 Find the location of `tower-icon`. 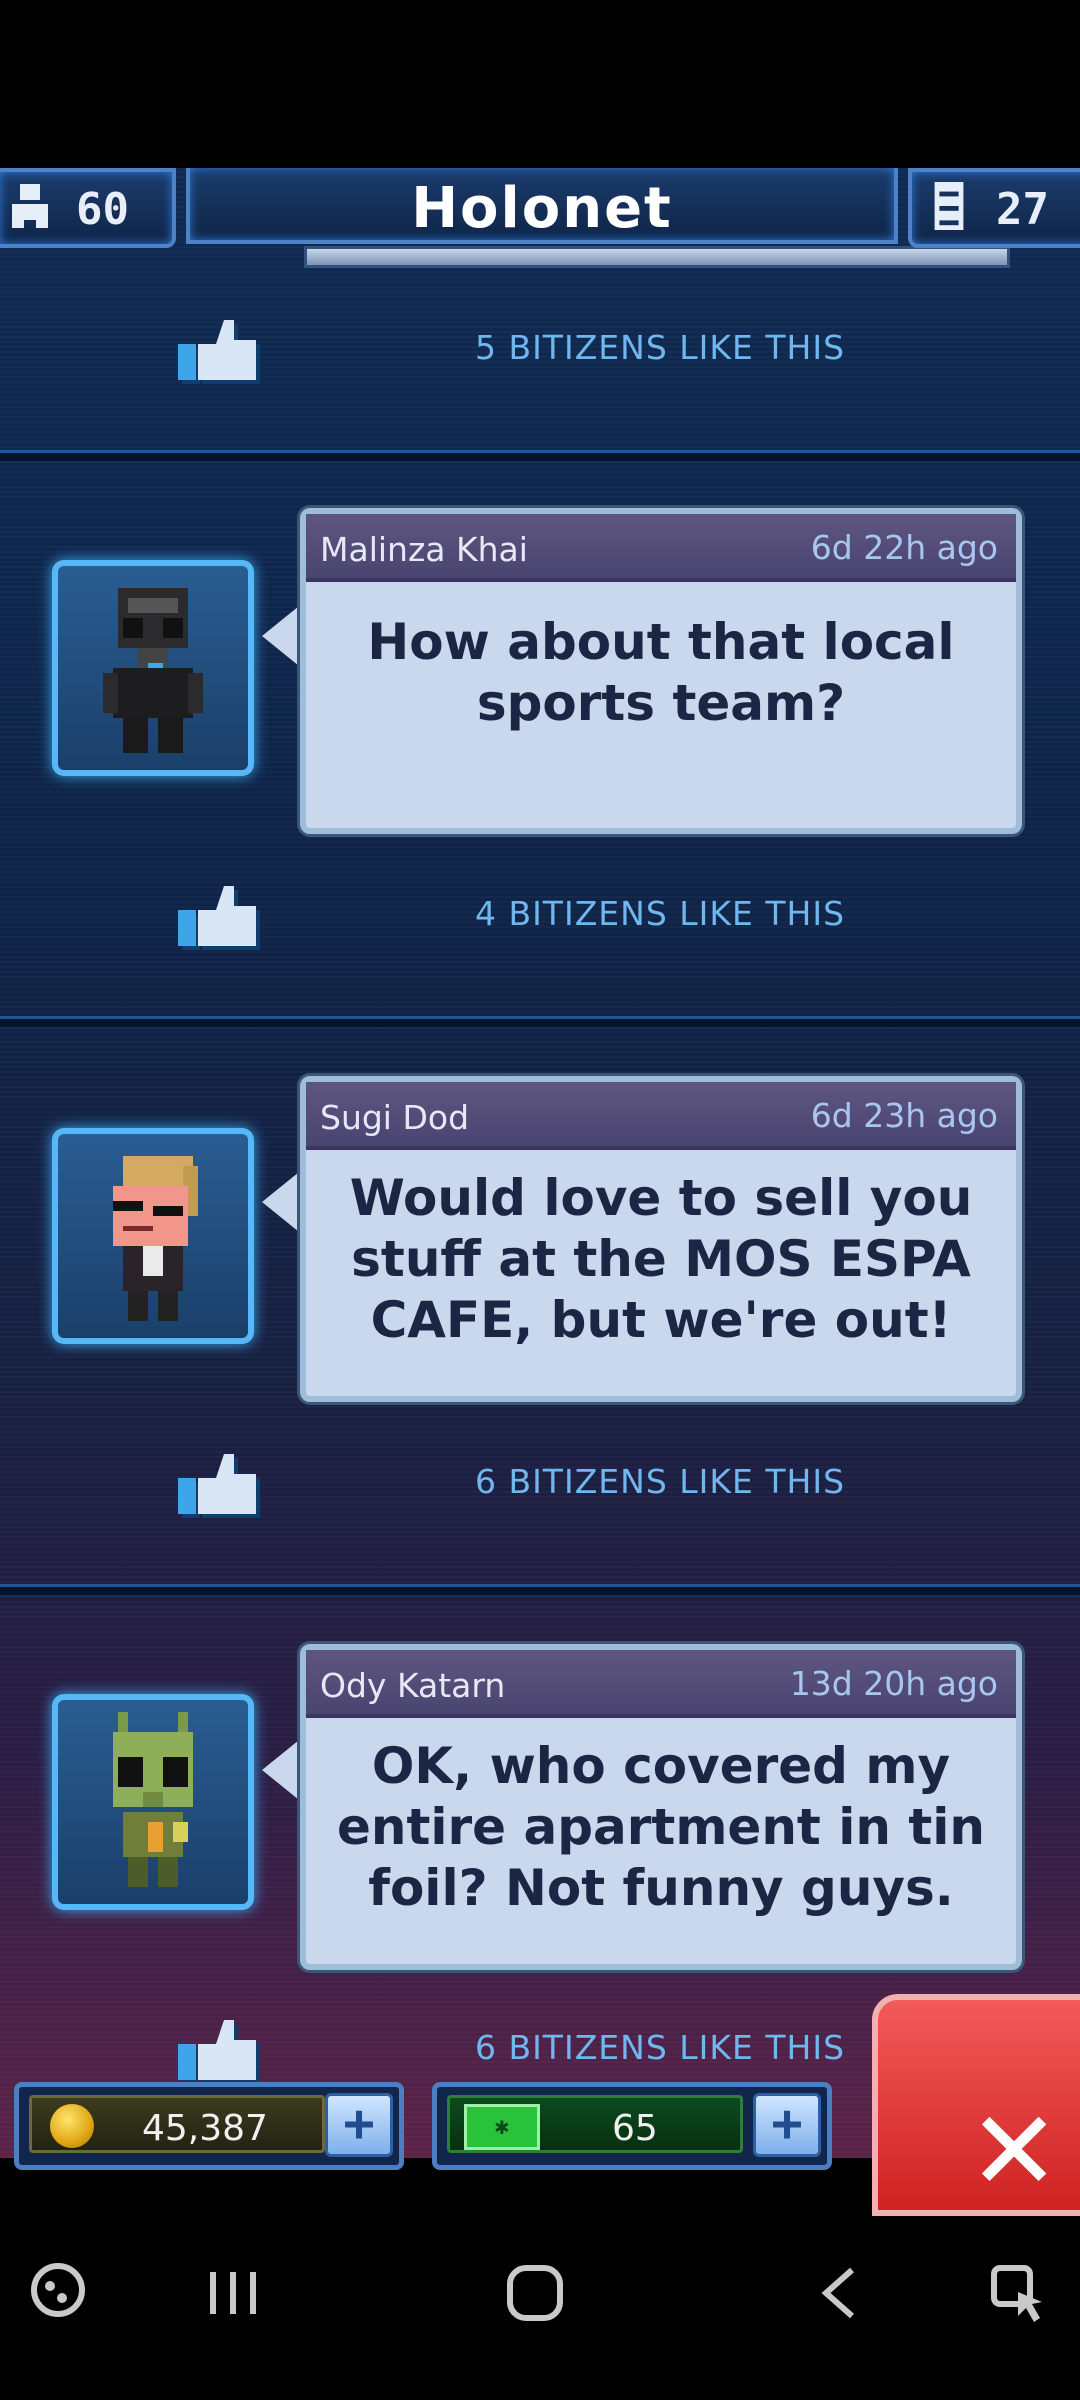

tower-icon is located at coordinates (949, 206).